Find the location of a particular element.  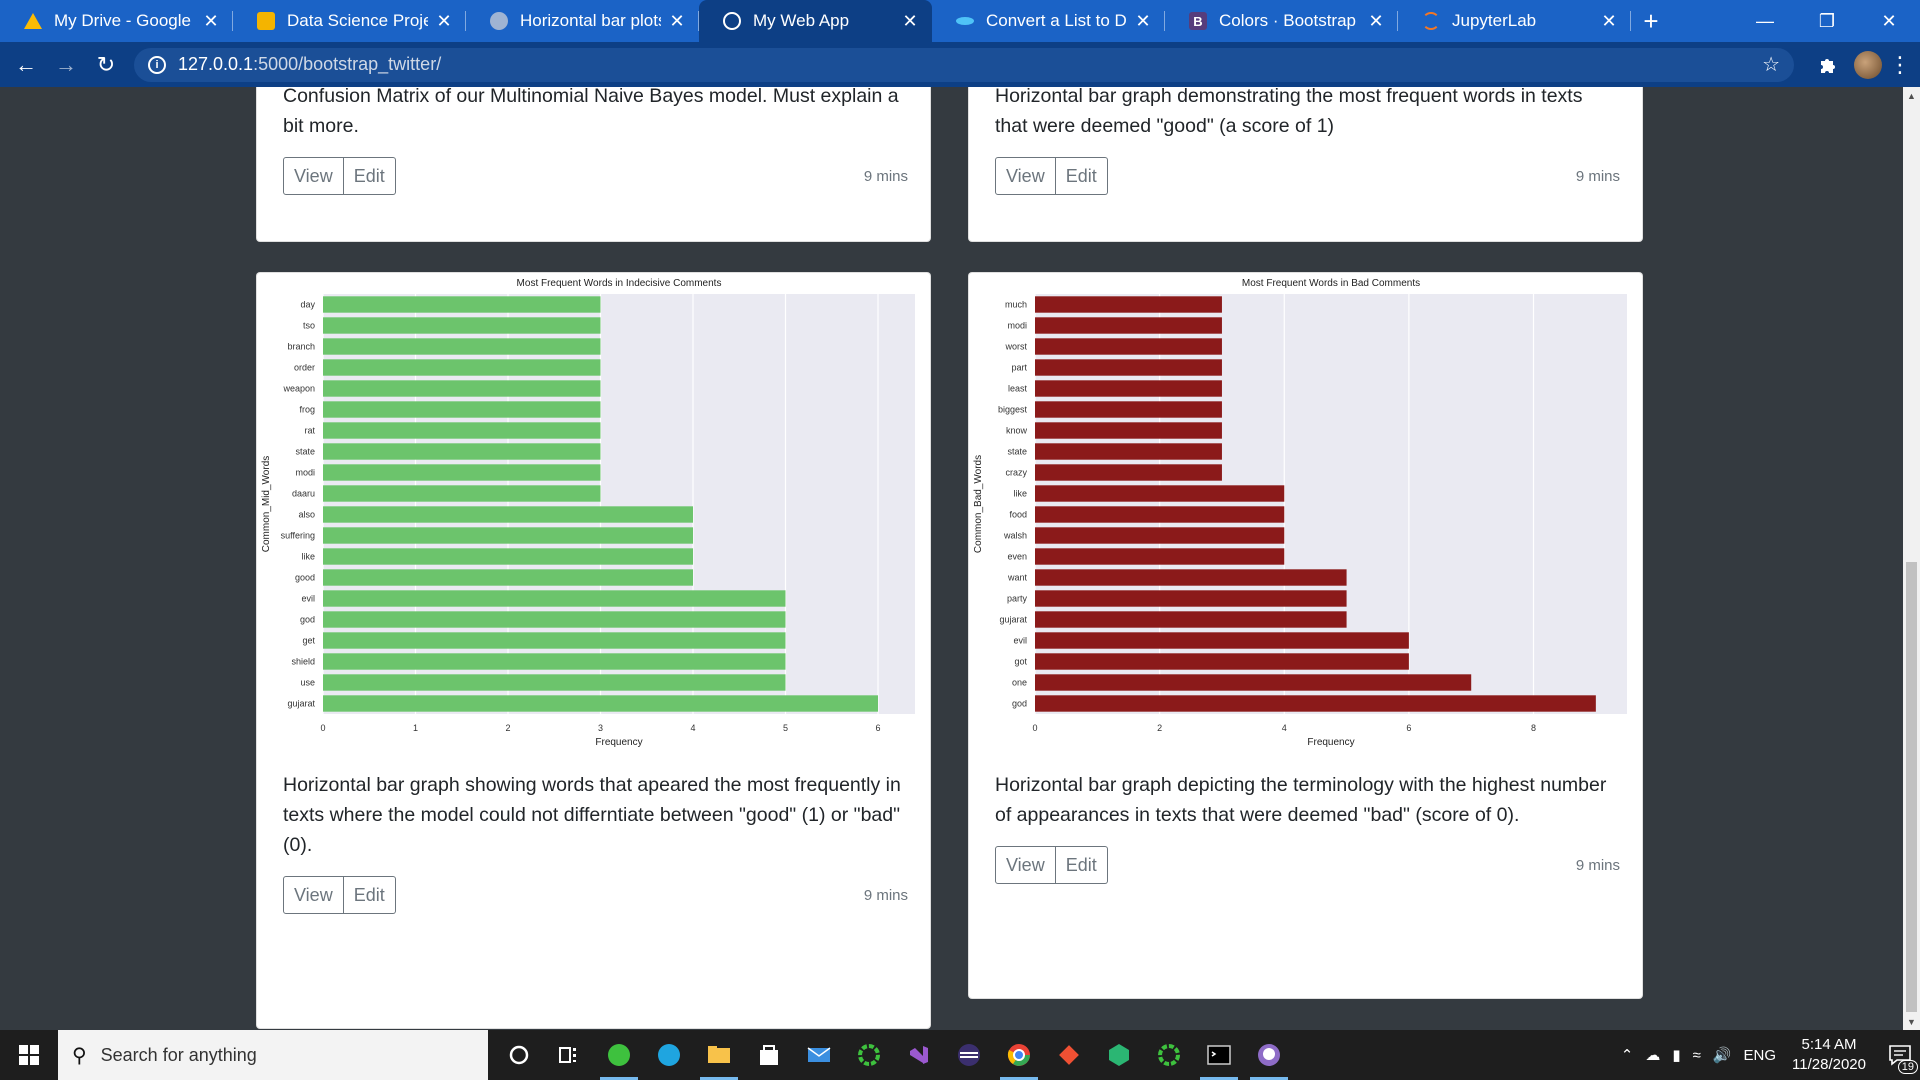

browser-tab: My Web App ✕ is located at coordinates (815, 21).